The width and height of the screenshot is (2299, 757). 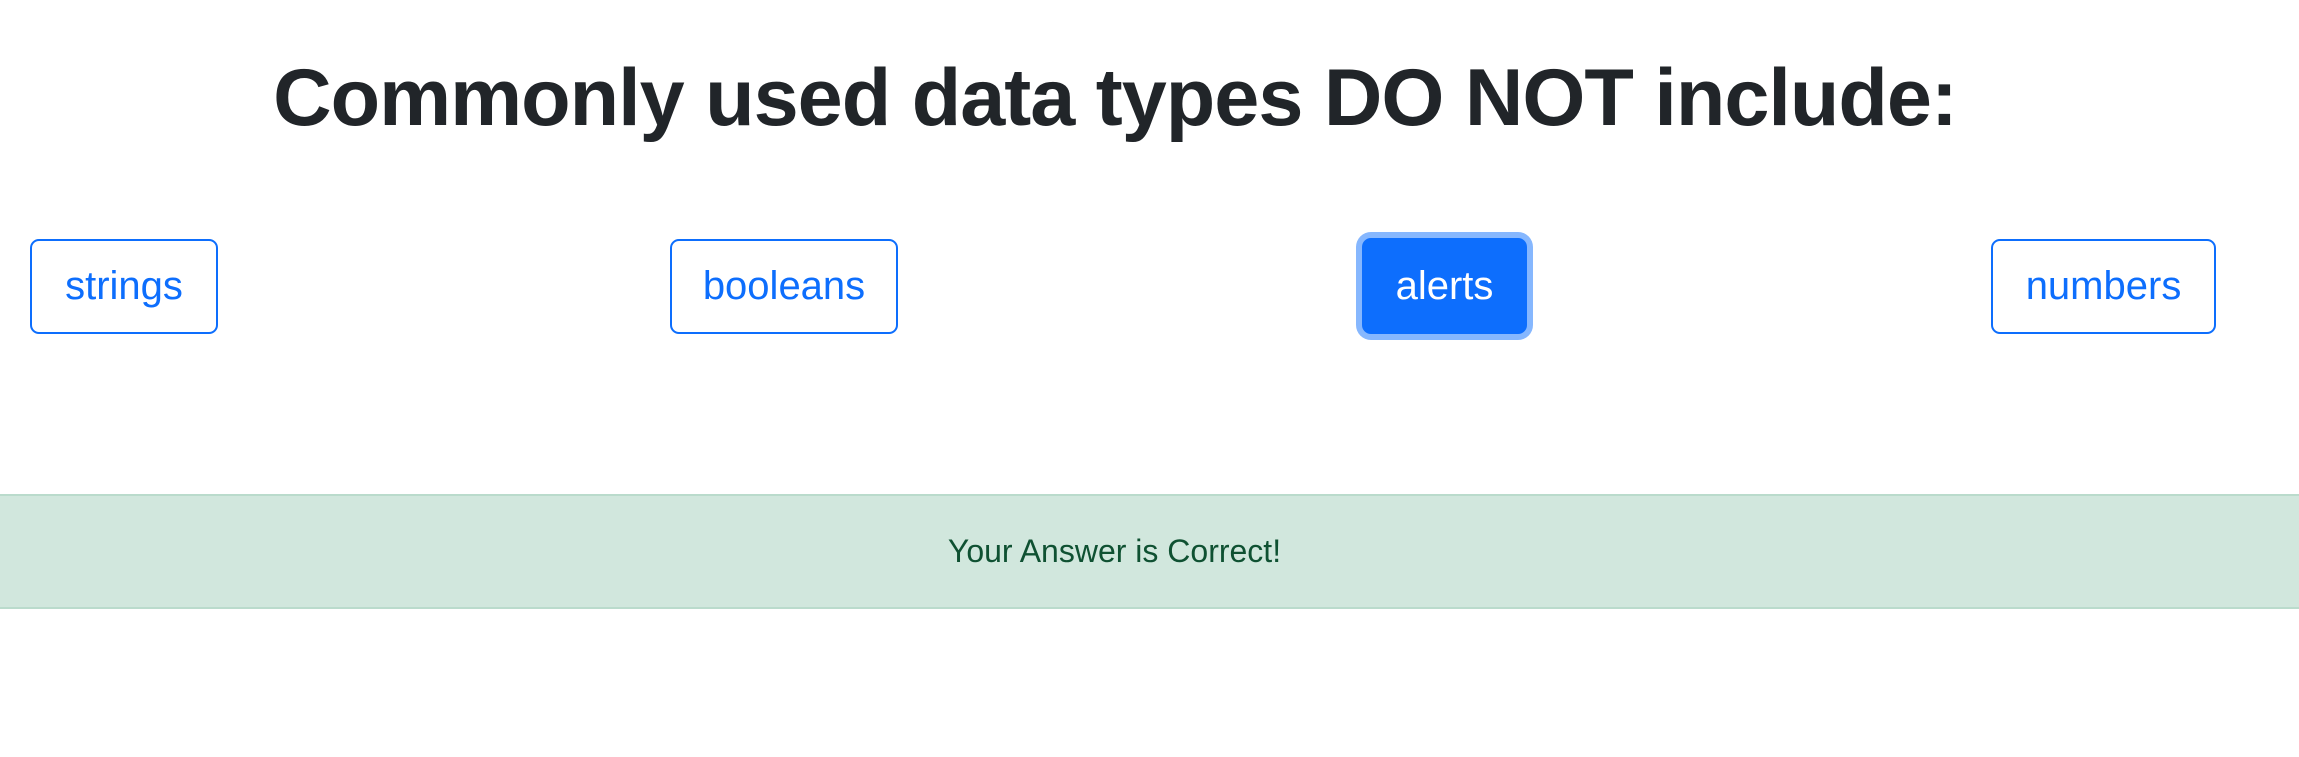 I want to click on answer-button-numbers: numbers, so click(x=2103, y=286).